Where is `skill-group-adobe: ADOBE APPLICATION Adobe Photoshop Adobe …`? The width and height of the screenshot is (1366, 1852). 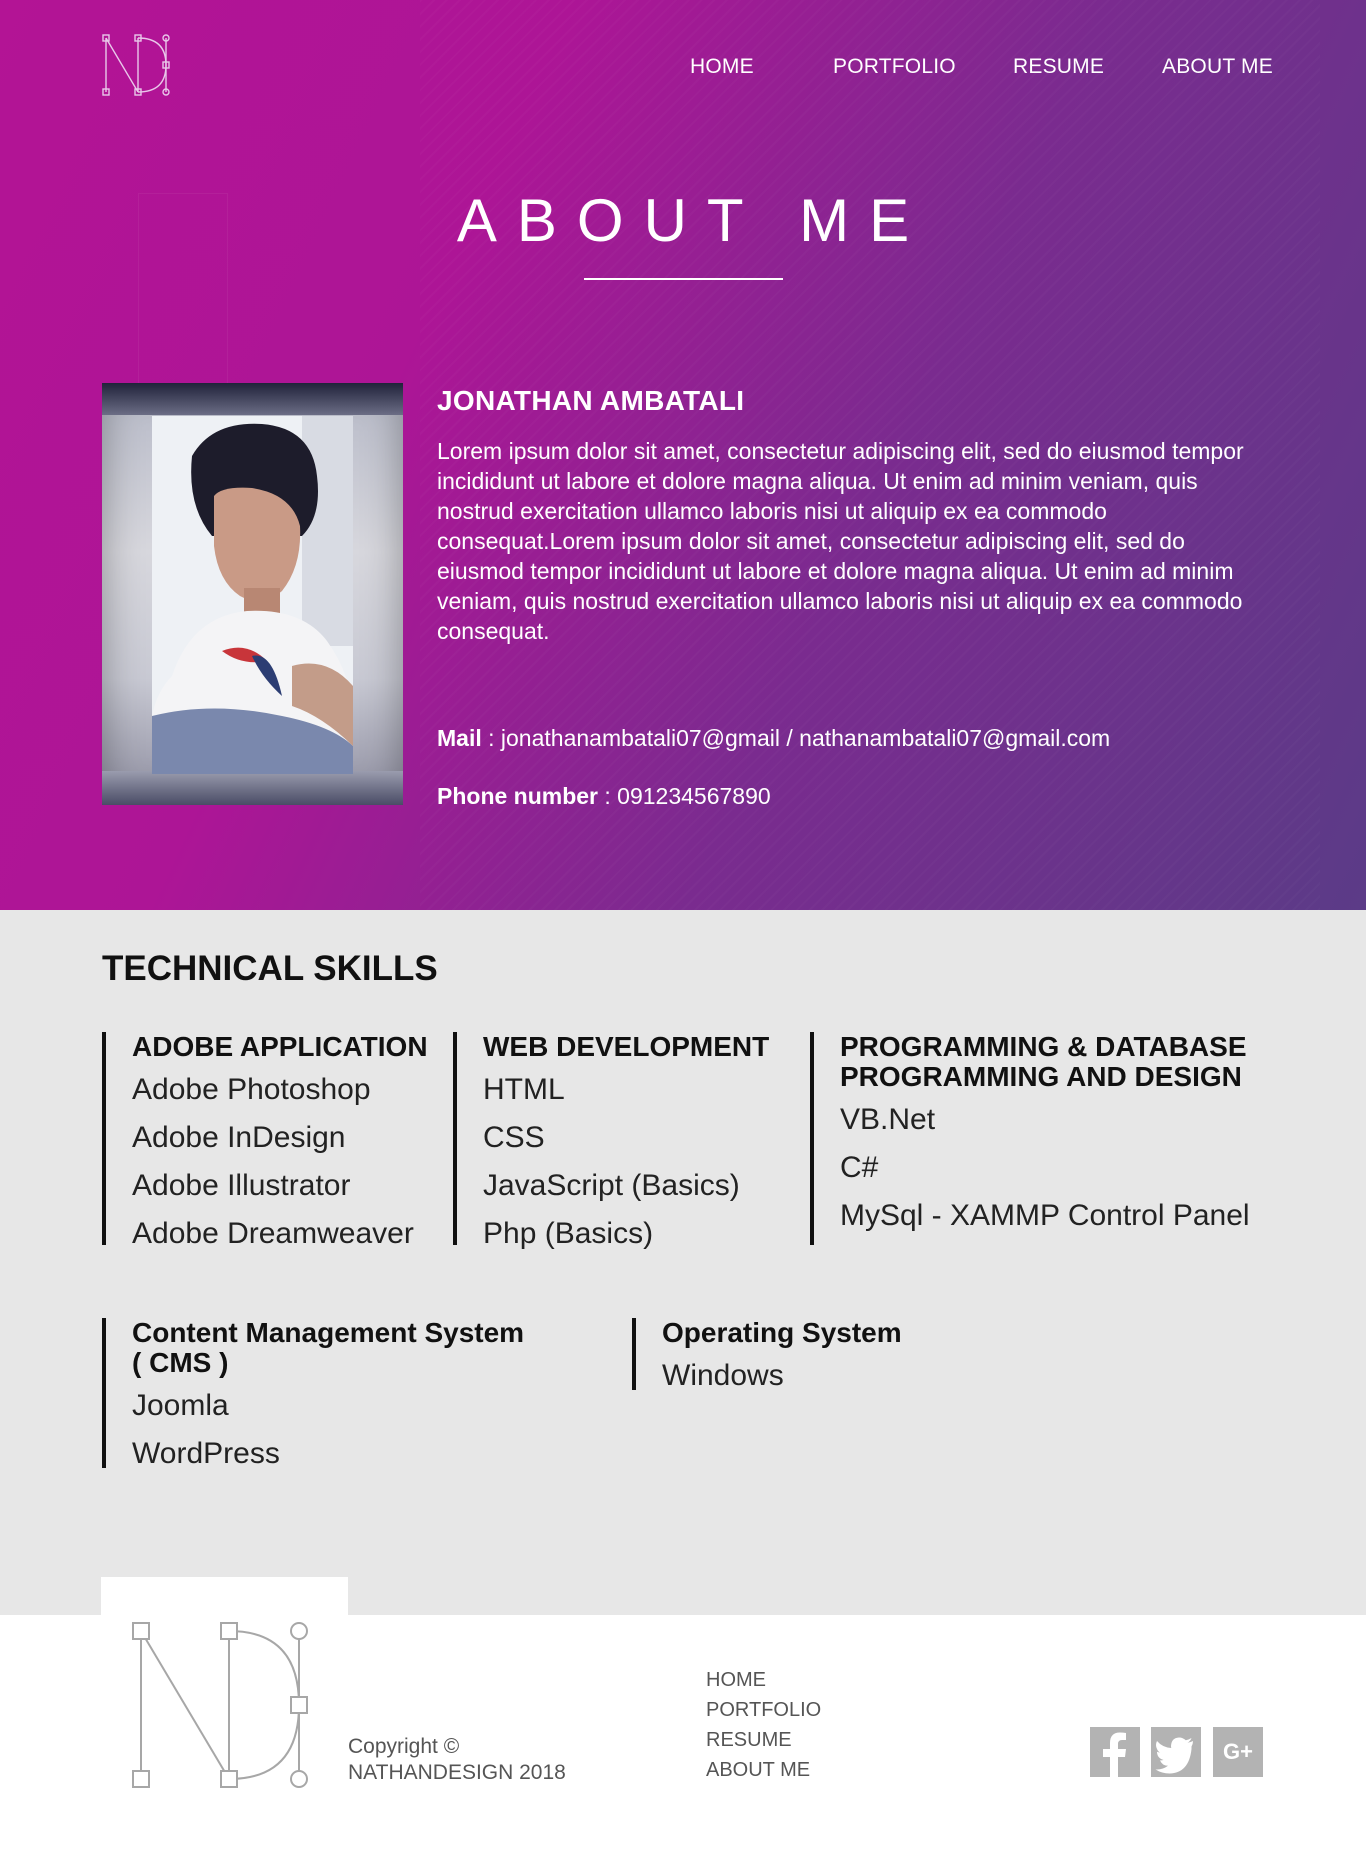
skill-group-adobe: ADOBE APPLICATION Adobe Photoshop Adobe … is located at coordinates (267, 1141).